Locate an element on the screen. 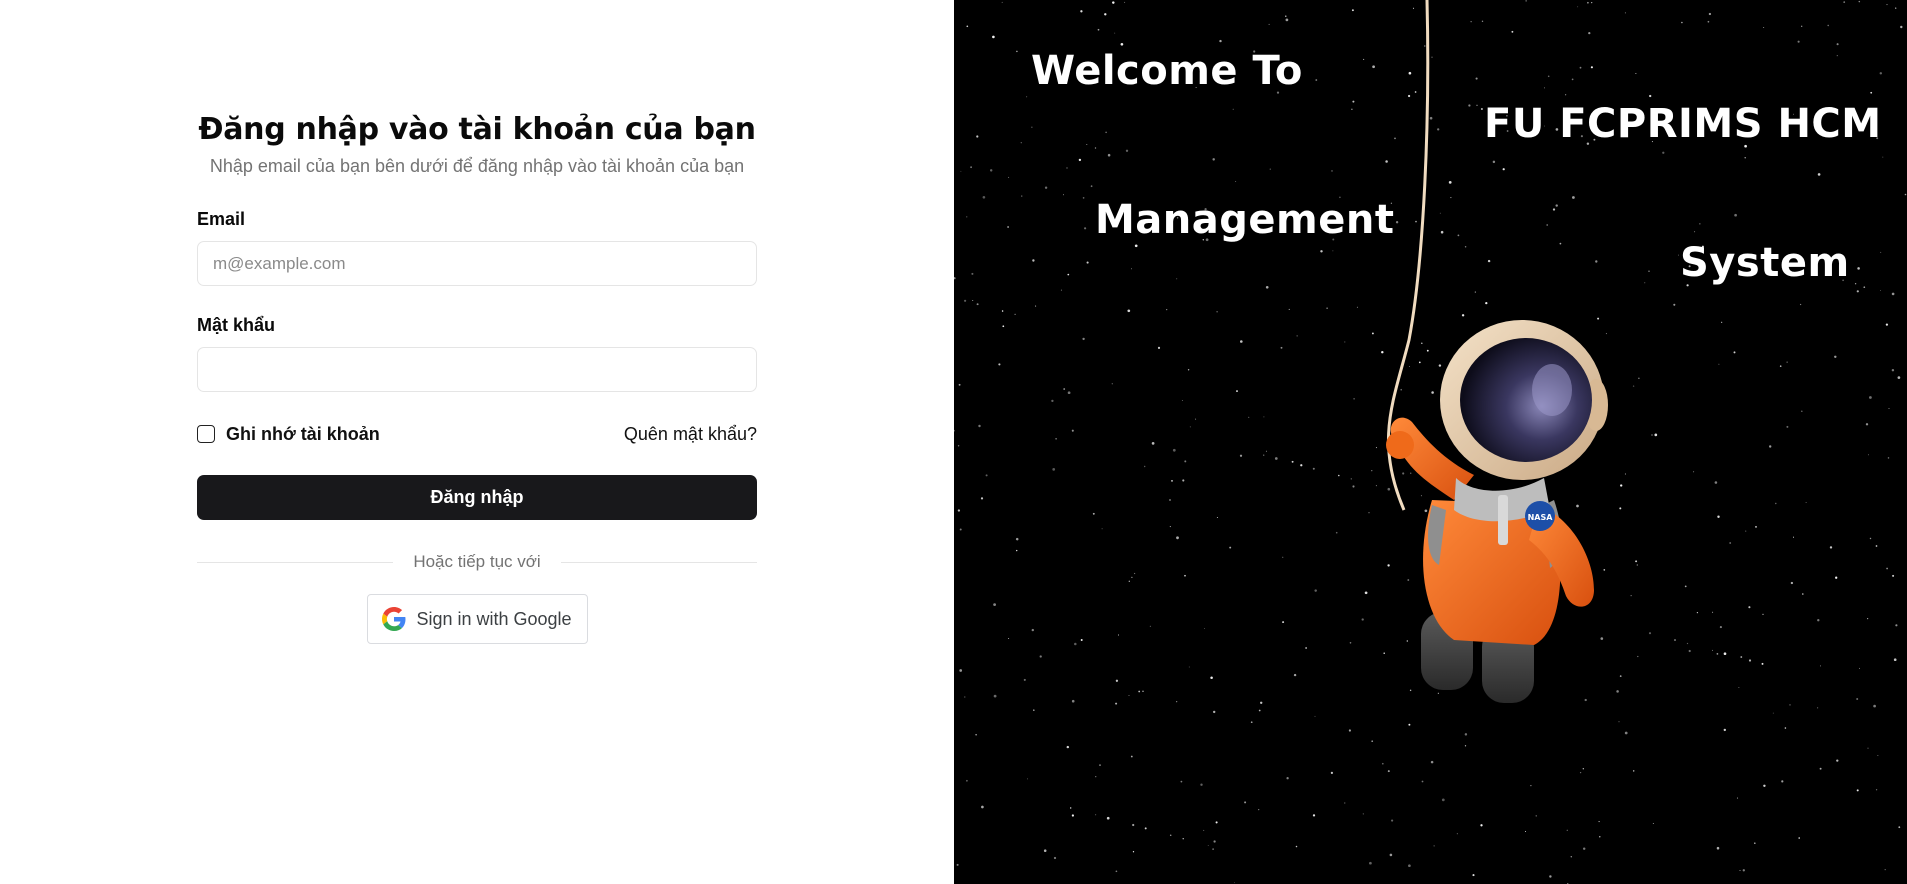  email-input is located at coordinates (477, 263).